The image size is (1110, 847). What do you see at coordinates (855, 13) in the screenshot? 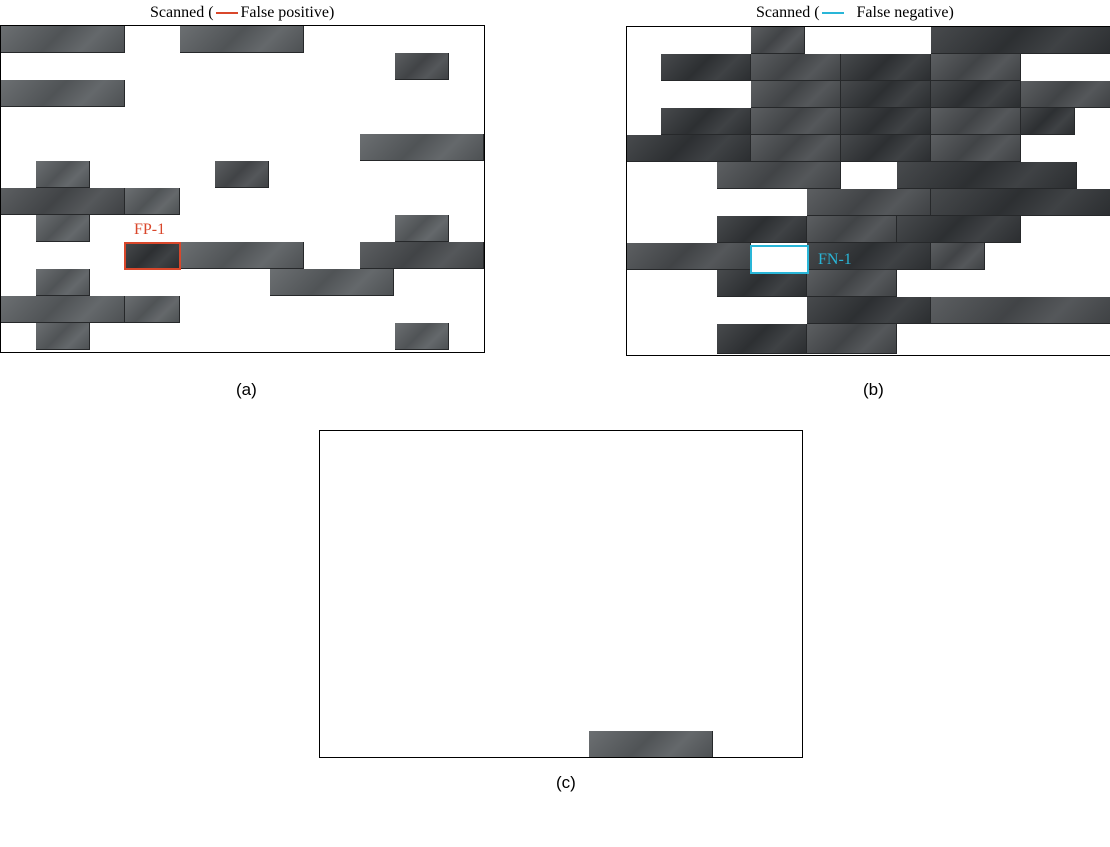
I see `legend-b: Scanned ( False negative)` at bounding box center [855, 13].